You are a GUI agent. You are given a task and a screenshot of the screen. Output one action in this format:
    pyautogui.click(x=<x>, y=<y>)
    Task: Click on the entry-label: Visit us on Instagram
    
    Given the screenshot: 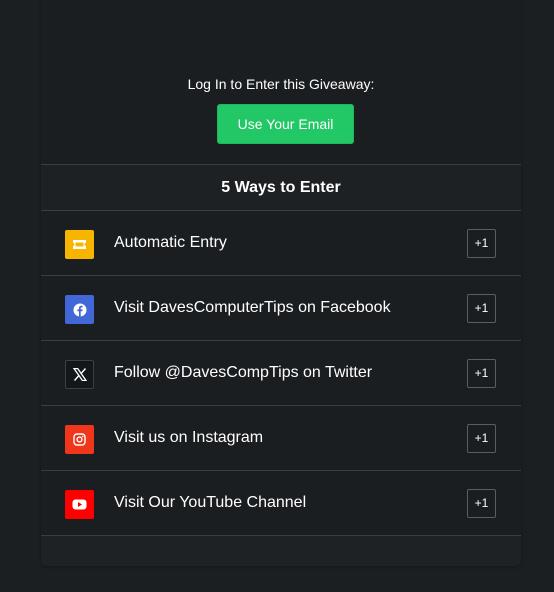 What is the action you would take?
    pyautogui.click(x=189, y=437)
    